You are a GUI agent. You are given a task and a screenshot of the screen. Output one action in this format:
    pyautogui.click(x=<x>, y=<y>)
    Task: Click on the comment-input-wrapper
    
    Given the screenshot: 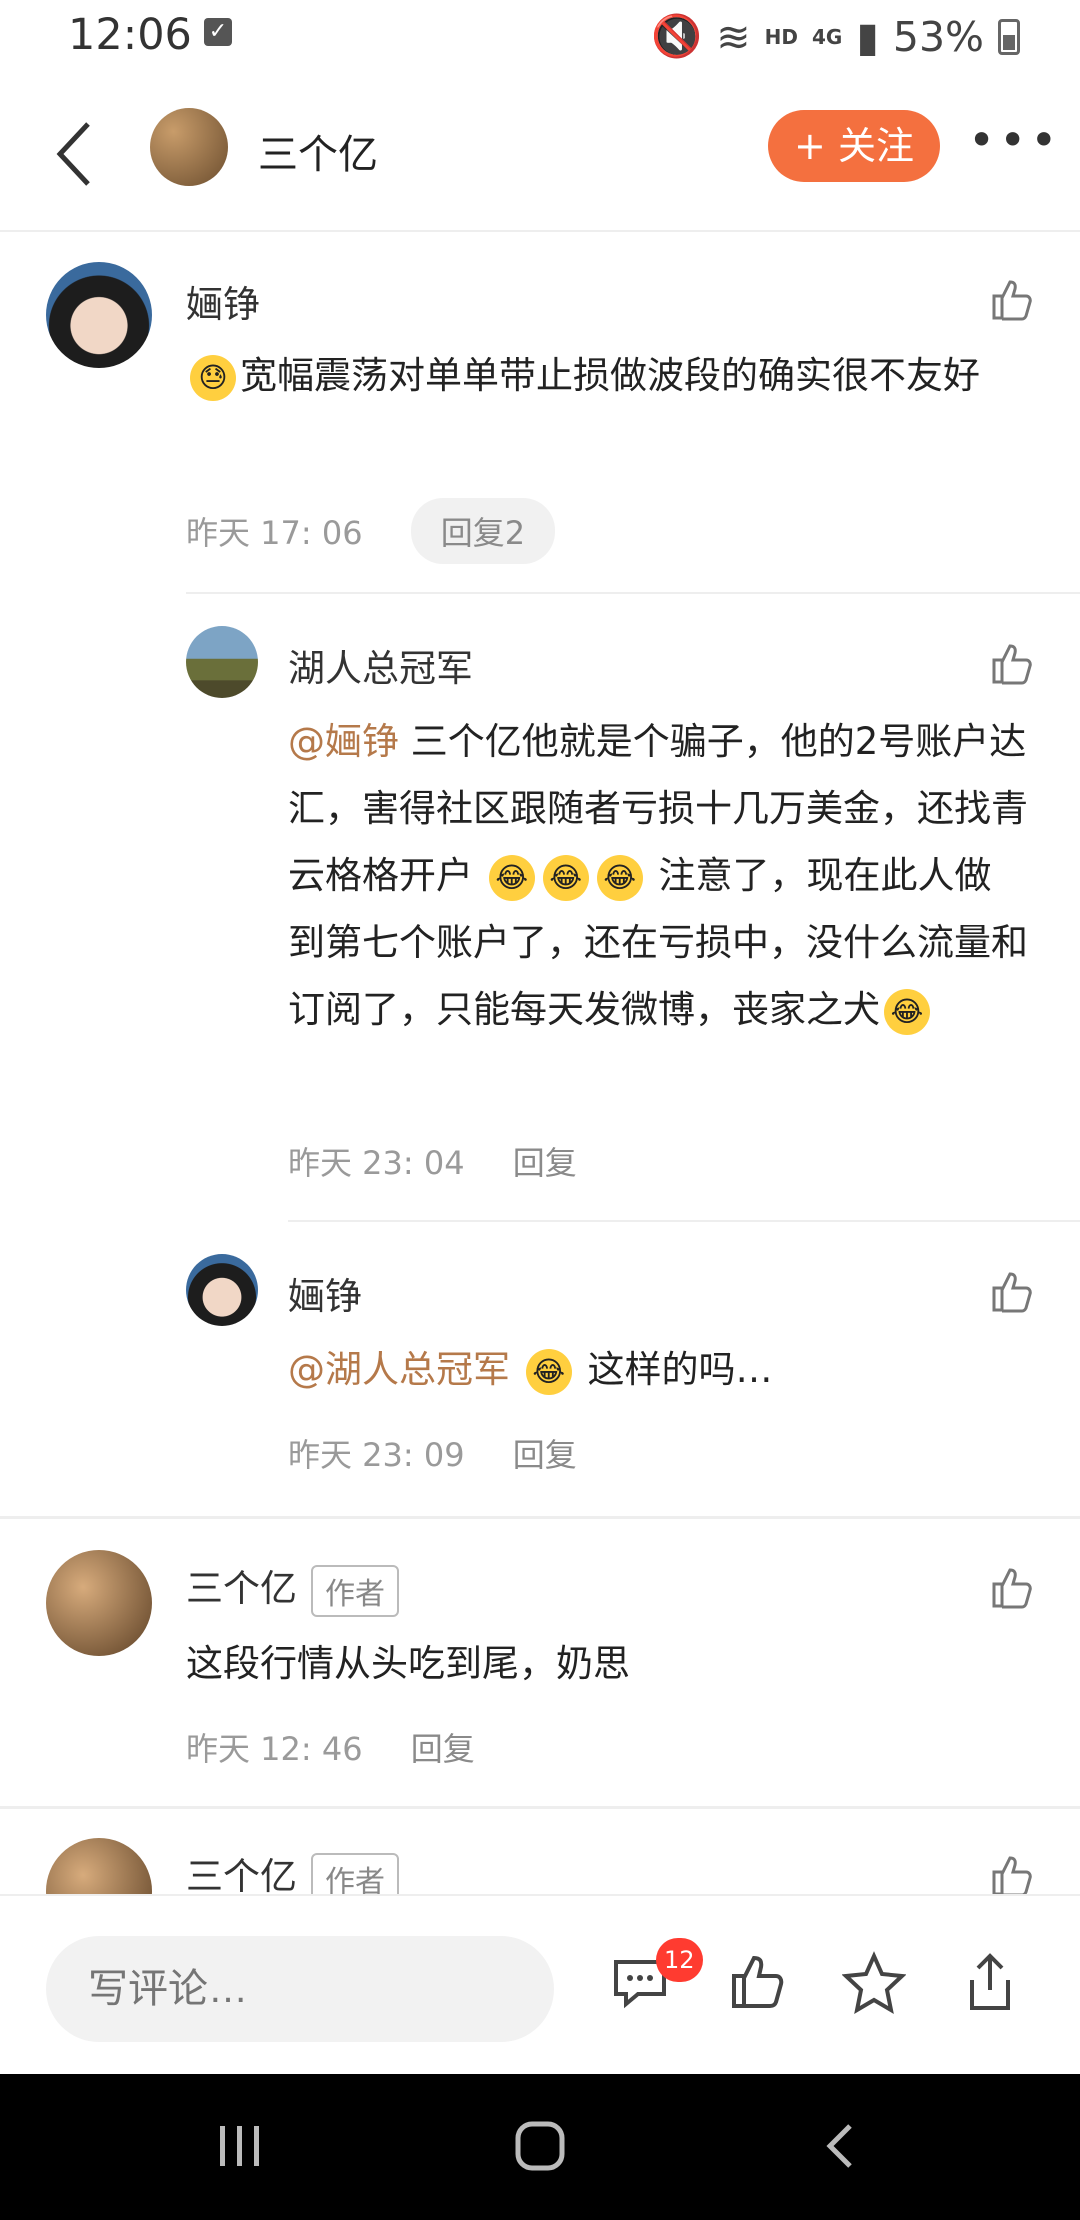 What is the action you would take?
    pyautogui.click(x=300, y=1989)
    